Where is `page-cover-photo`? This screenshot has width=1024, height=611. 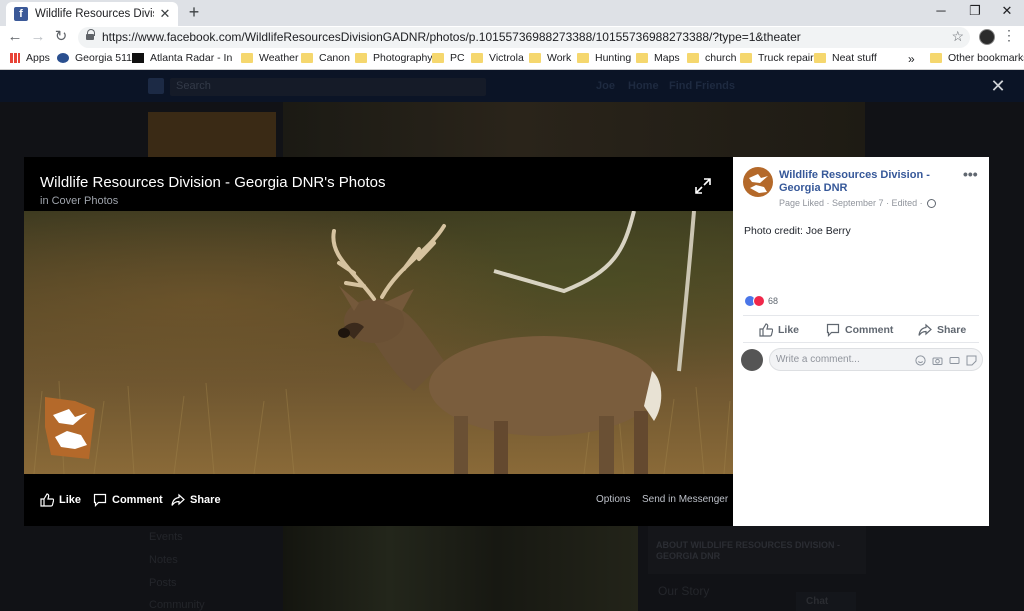 page-cover-photo is located at coordinates (574, 132).